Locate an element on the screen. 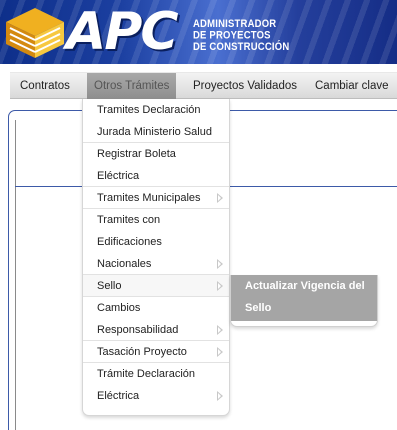 This screenshot has width=397, height=430. dropdown-item-label: Eléctrica is located at coordinates (118, 396).